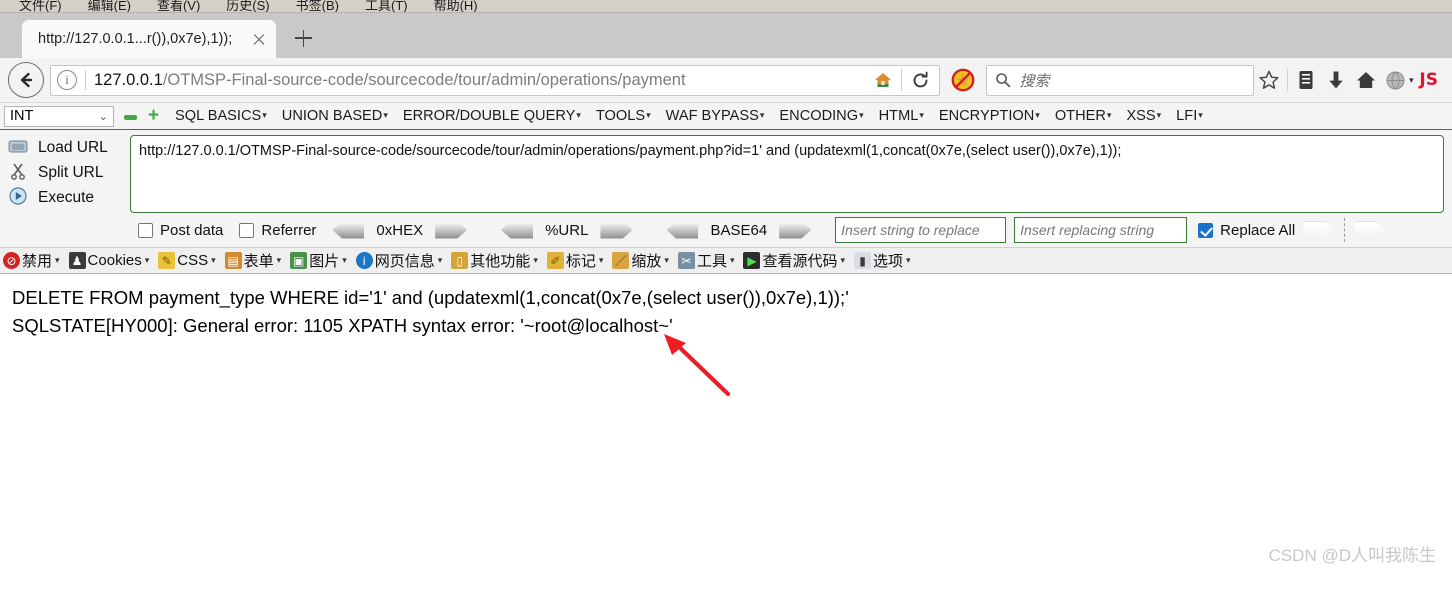 Image resolution: width=1452 pixels, height=596 pixels. What do you see at coordinates (901, 116) in the screenshot?
I see `hackbar-menu-html: HTML▾` at bounding box center [901, 116].